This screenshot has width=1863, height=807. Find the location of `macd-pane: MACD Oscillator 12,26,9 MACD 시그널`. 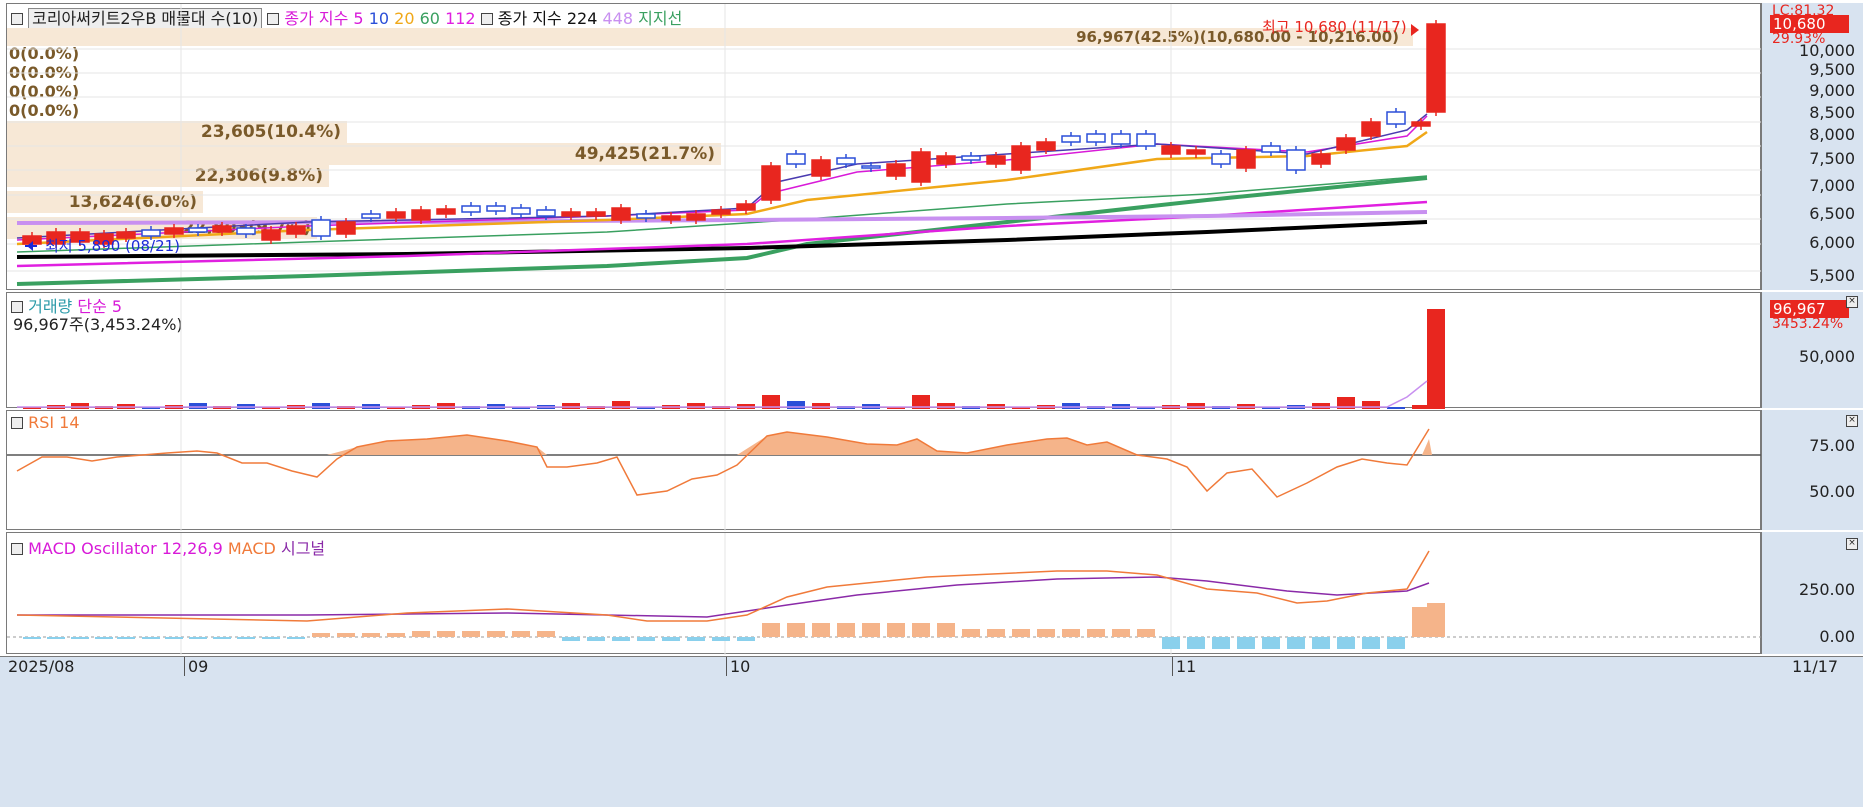

macd-pane: MACD Oscillator 12,26,9 MACD 시그널 is located at coordinates (884, 593).